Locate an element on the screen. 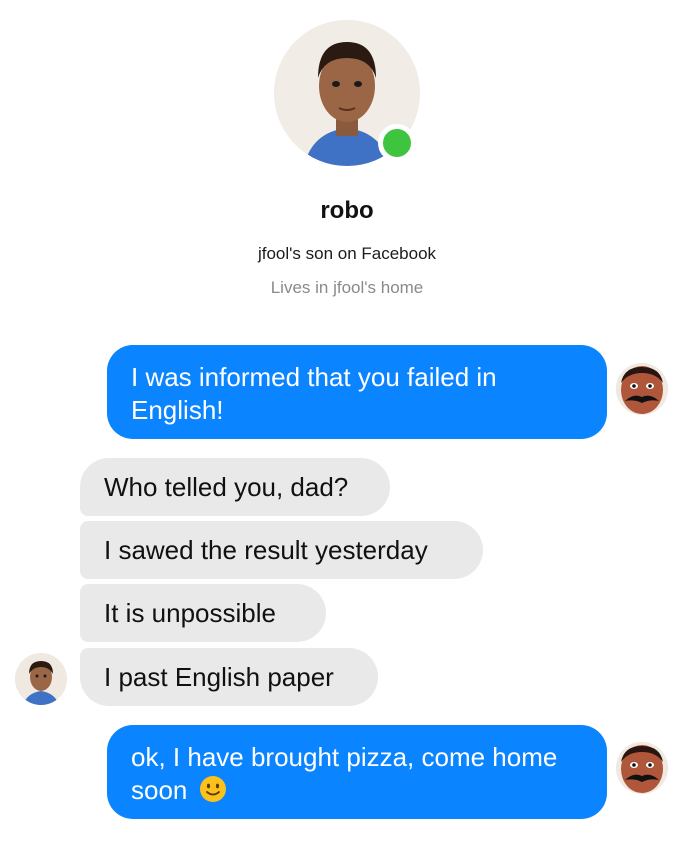 This screenshot has height=850, width=680. received-message: It is unpossible is located at coordinates (203, 613).